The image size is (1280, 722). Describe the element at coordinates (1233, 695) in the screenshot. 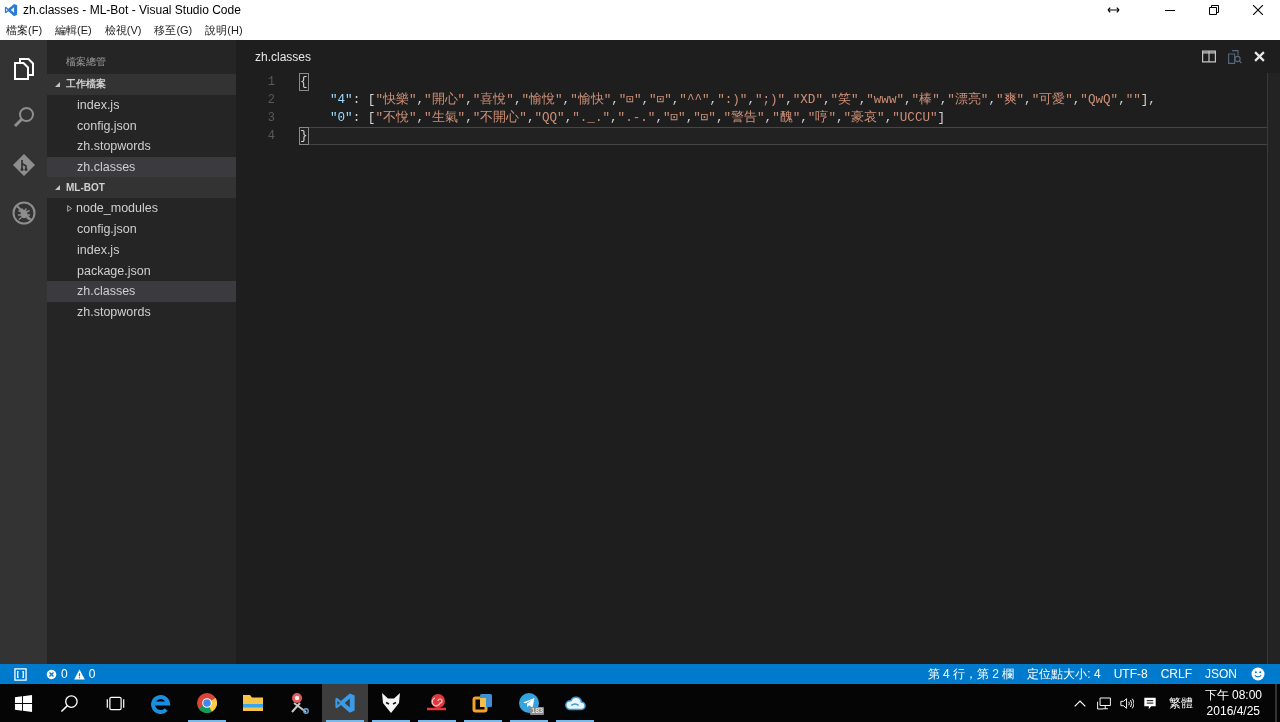

I see `clock-time: 下午 08:00` at that location.